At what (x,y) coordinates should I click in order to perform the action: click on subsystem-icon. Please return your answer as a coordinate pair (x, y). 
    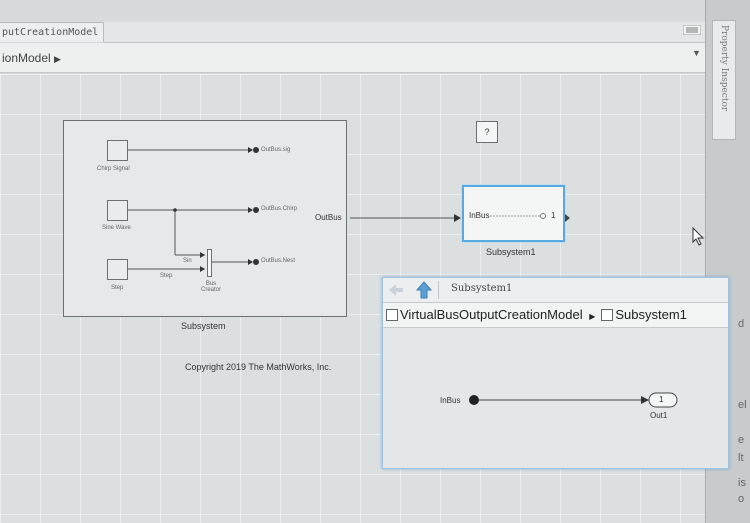
    Looking at the image, I should click on (607, 314).